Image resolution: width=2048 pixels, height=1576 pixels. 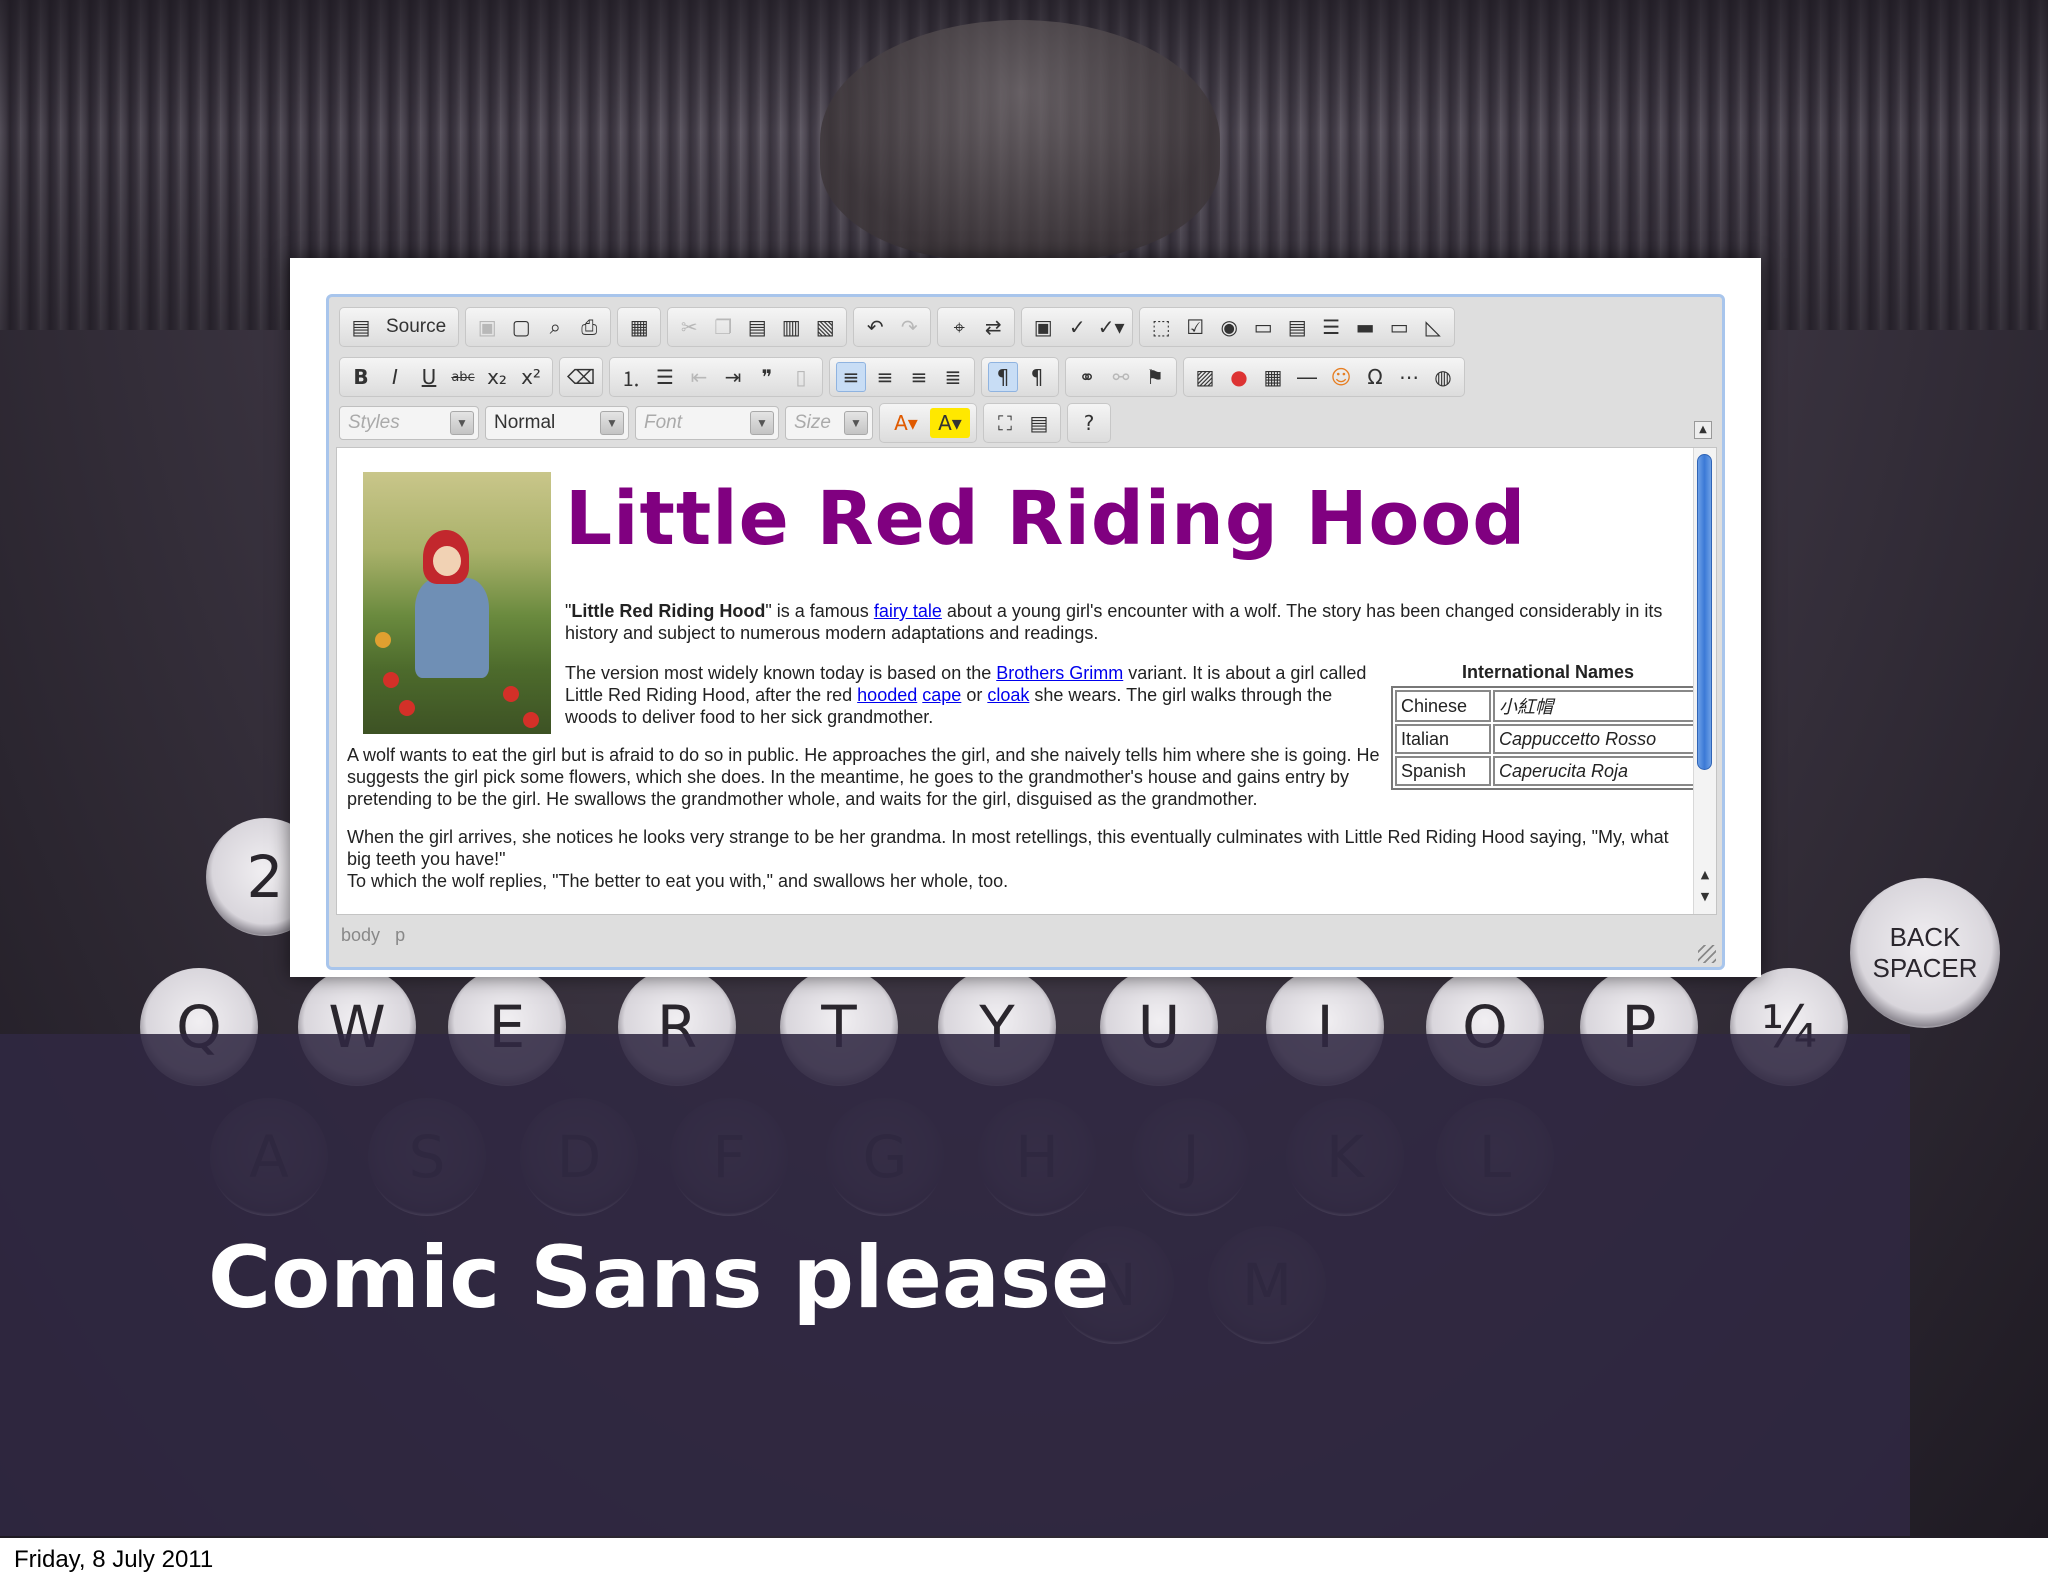 I want to click on checkbox-icon: ☑, so click(x=1195, y=327).